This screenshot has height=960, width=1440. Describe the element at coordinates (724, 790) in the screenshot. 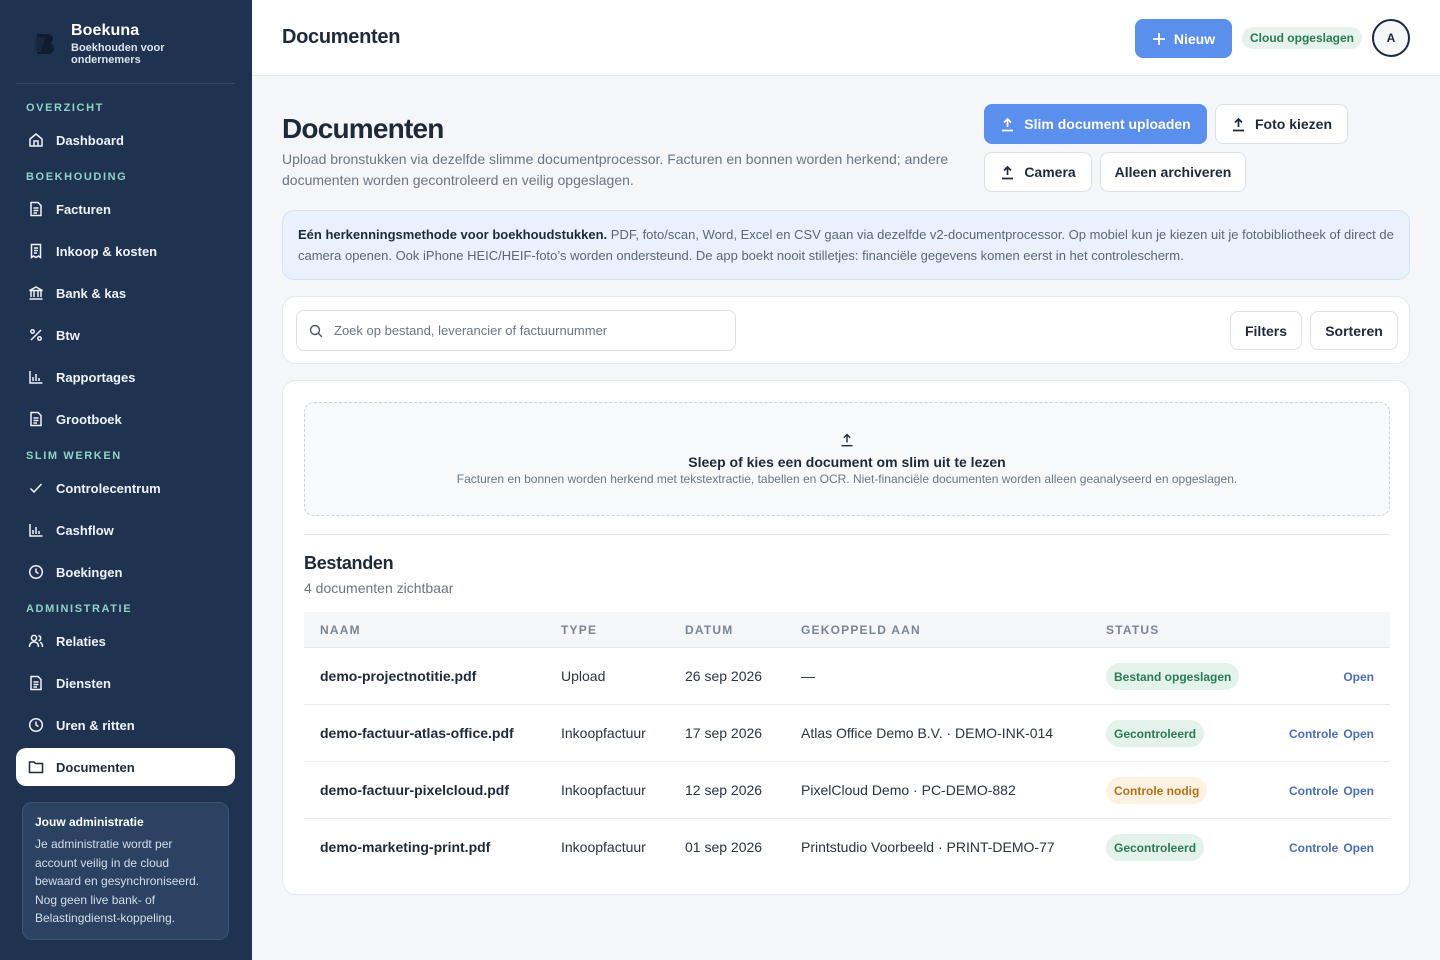

I see `file-date: 12 sep 2026` at that location.